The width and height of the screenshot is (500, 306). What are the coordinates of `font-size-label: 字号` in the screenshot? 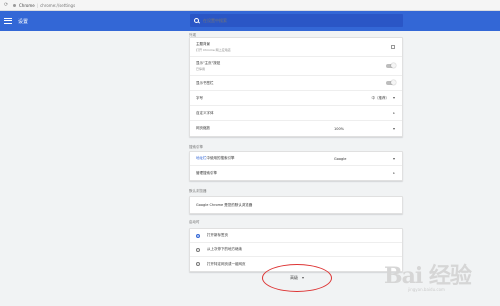 It's located at (199, 97).